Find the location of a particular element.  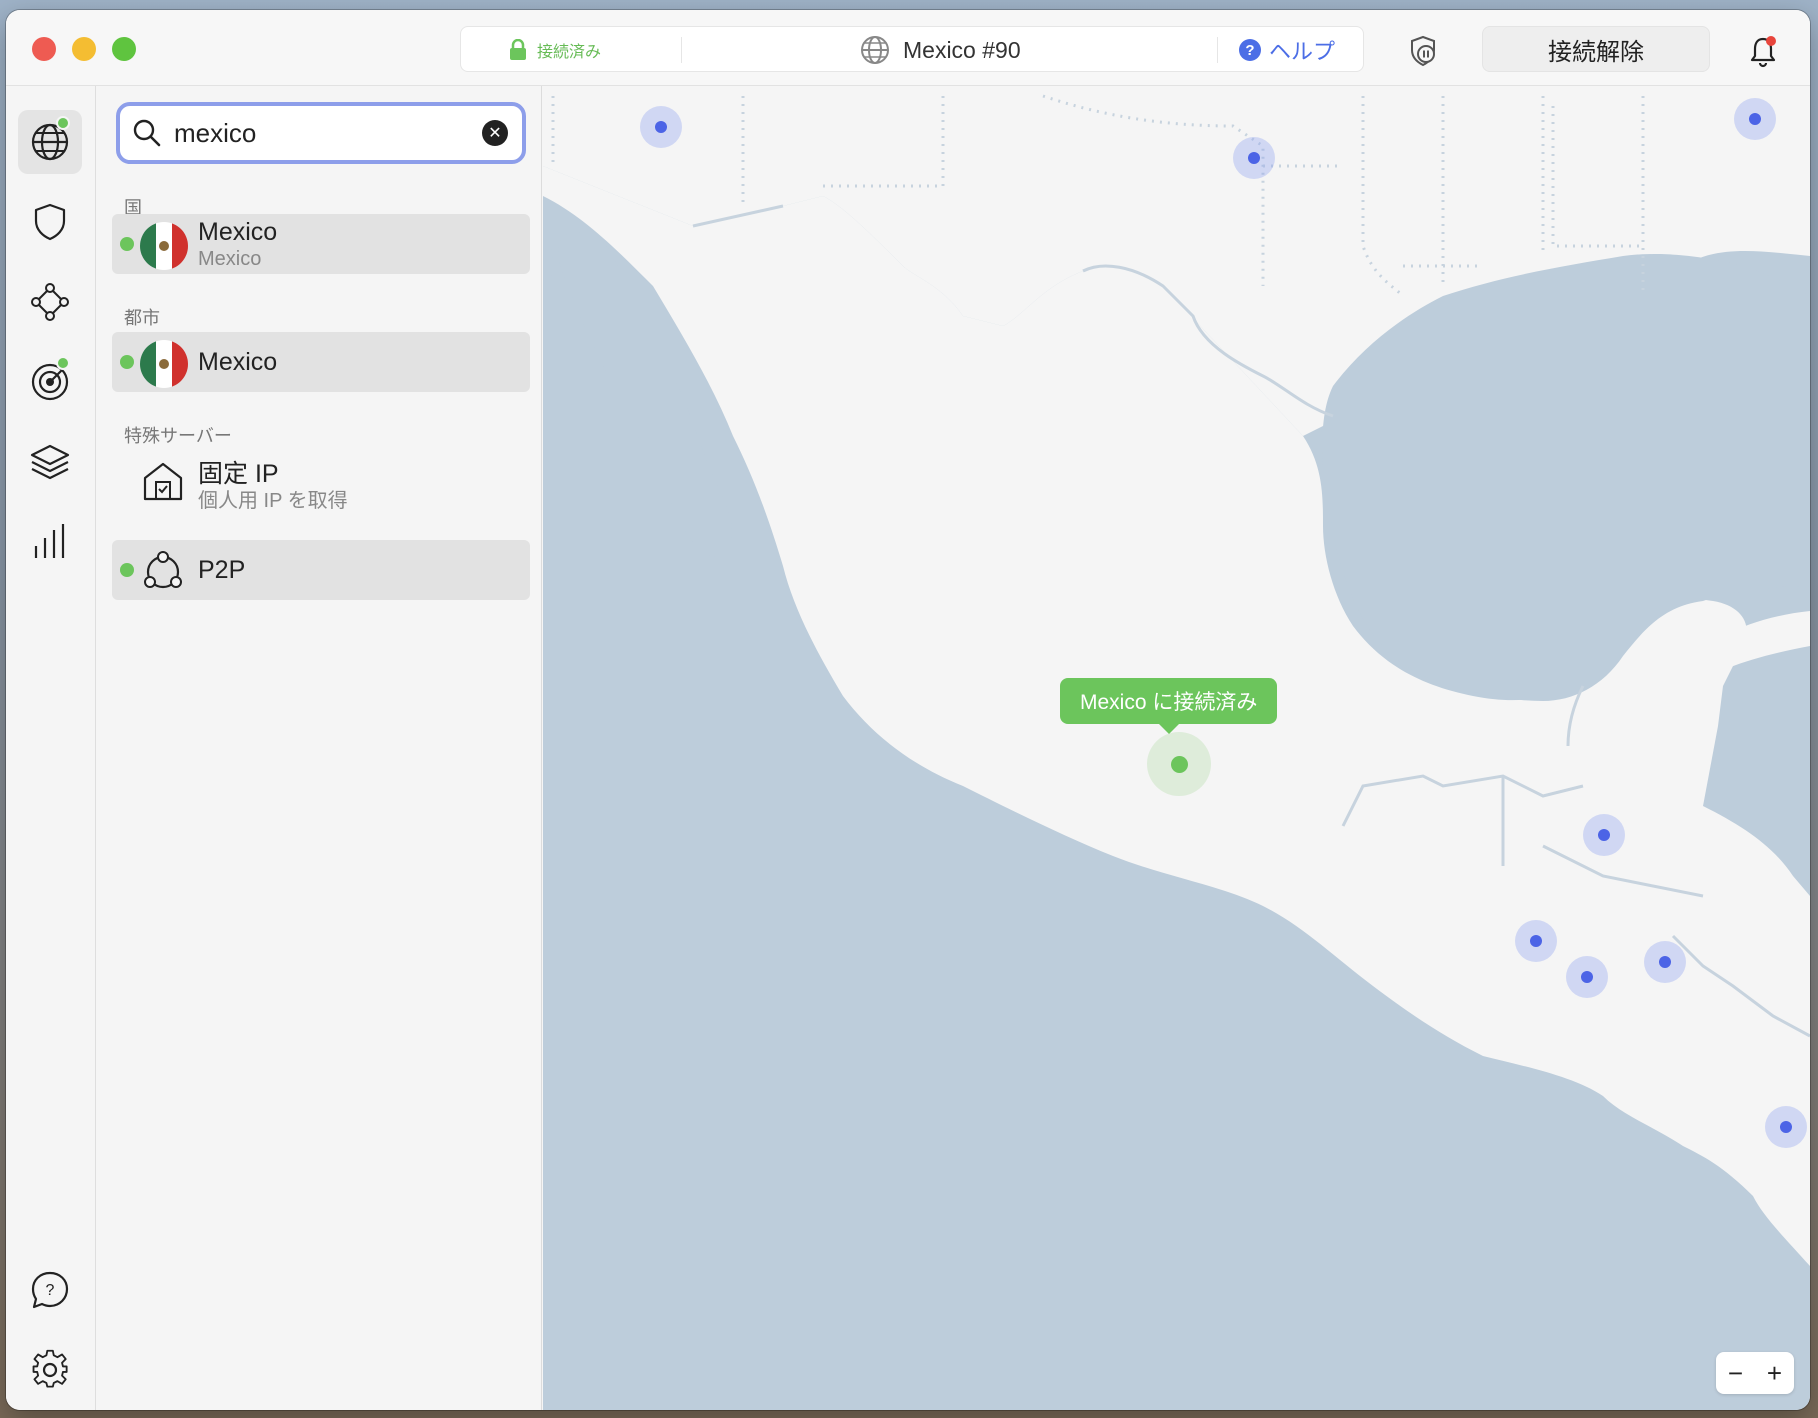

search-icon is located at coordinates (147, 133).